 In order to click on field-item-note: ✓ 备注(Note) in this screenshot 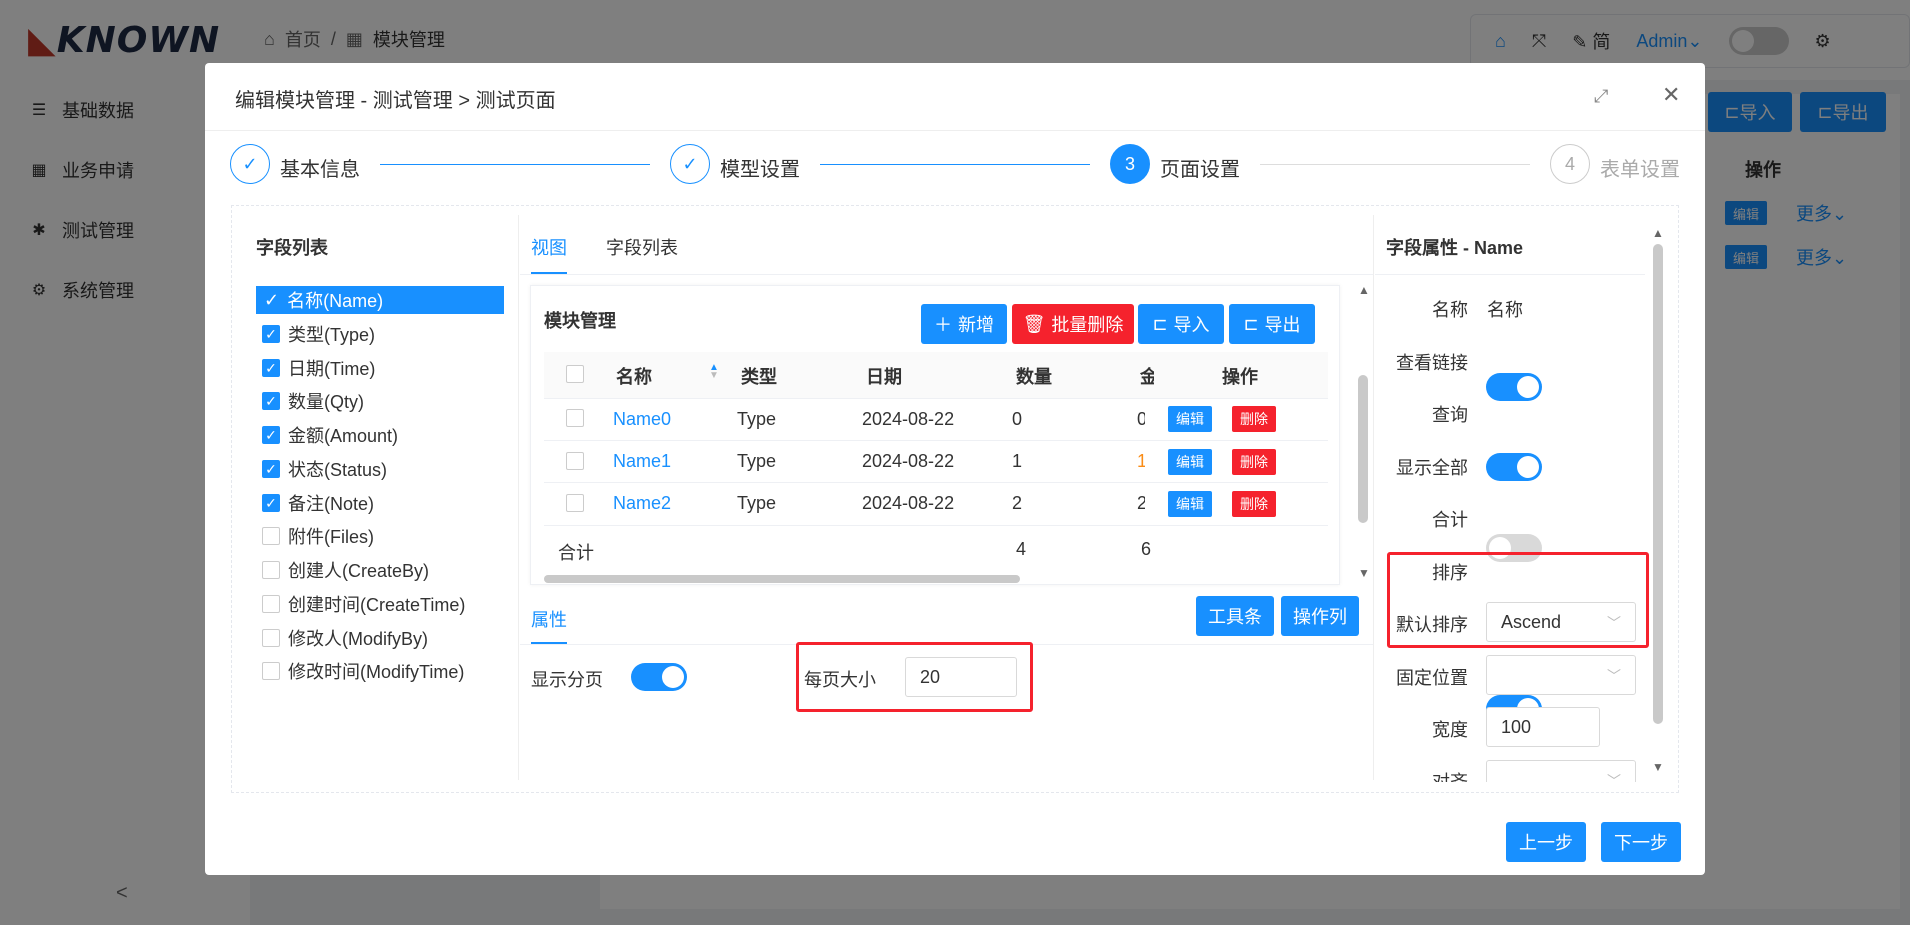, I will do `click(318, 503)`.